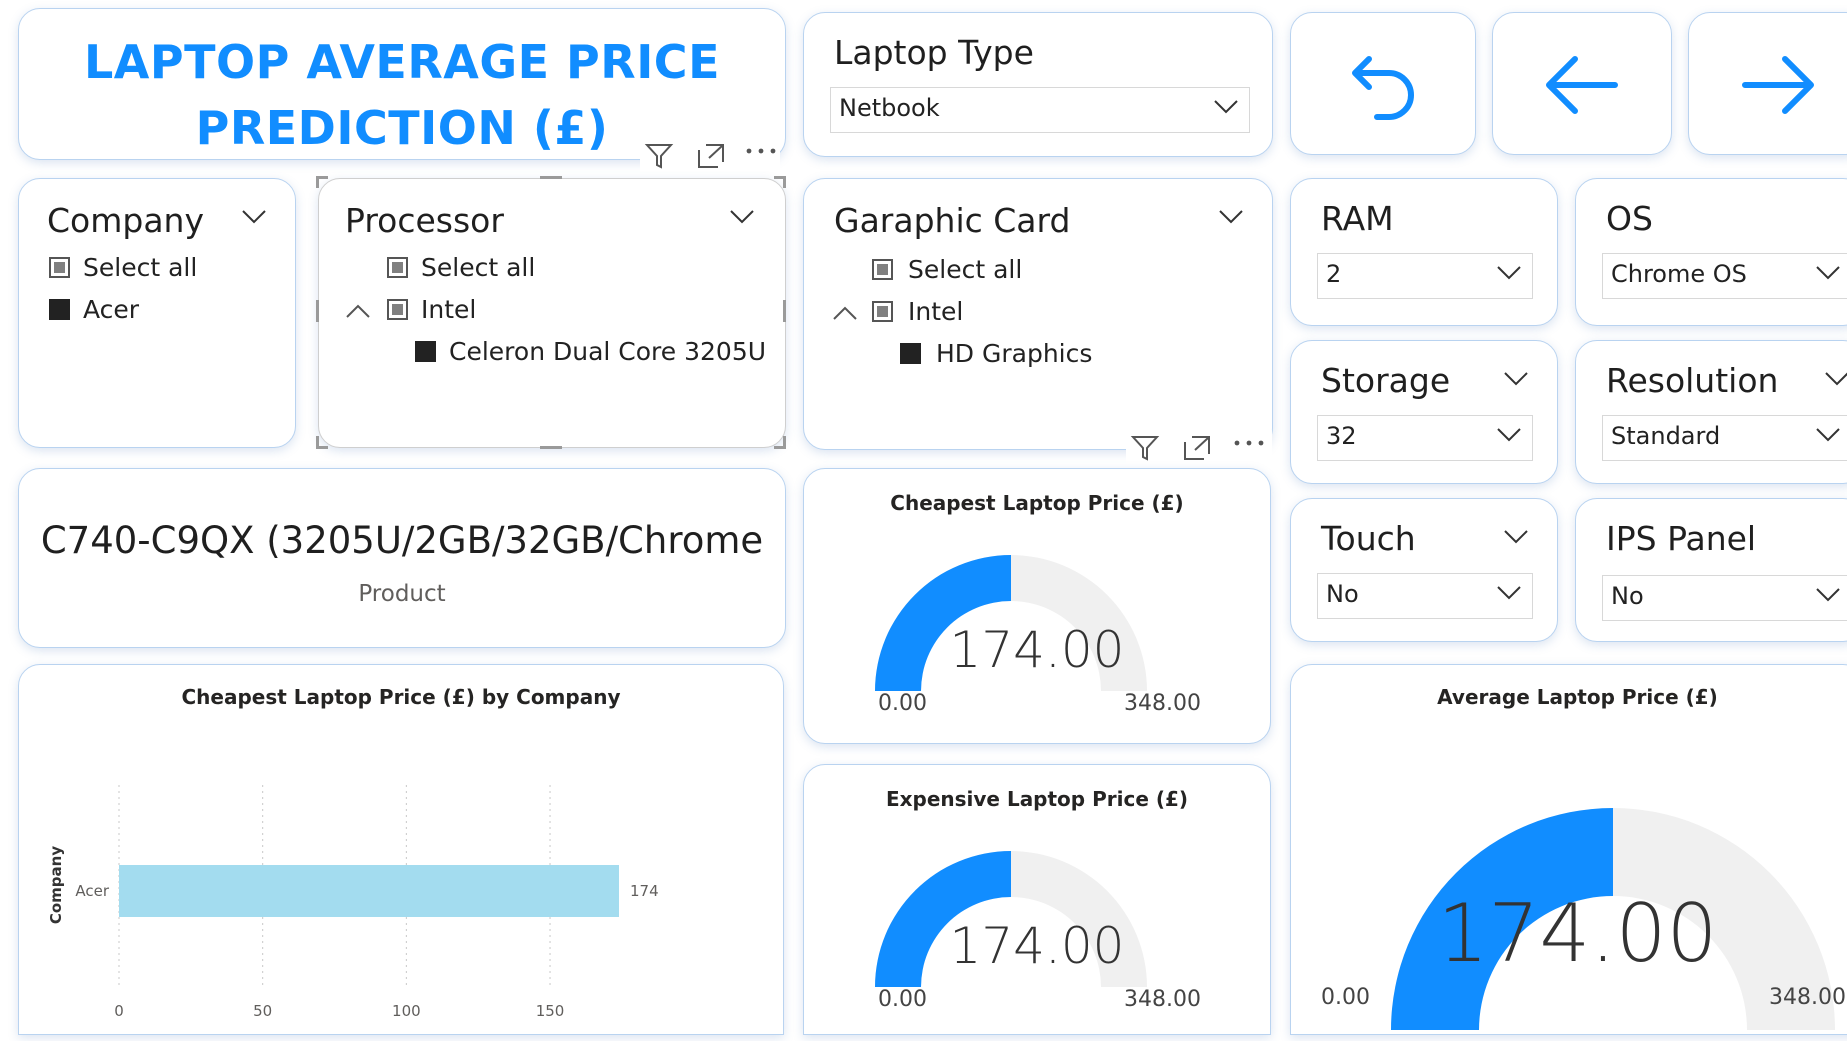  What do you see at coordinates (1368, 538) in the screenshot?
I see `touch-label: Touch` at bounding box center [1368, 538].